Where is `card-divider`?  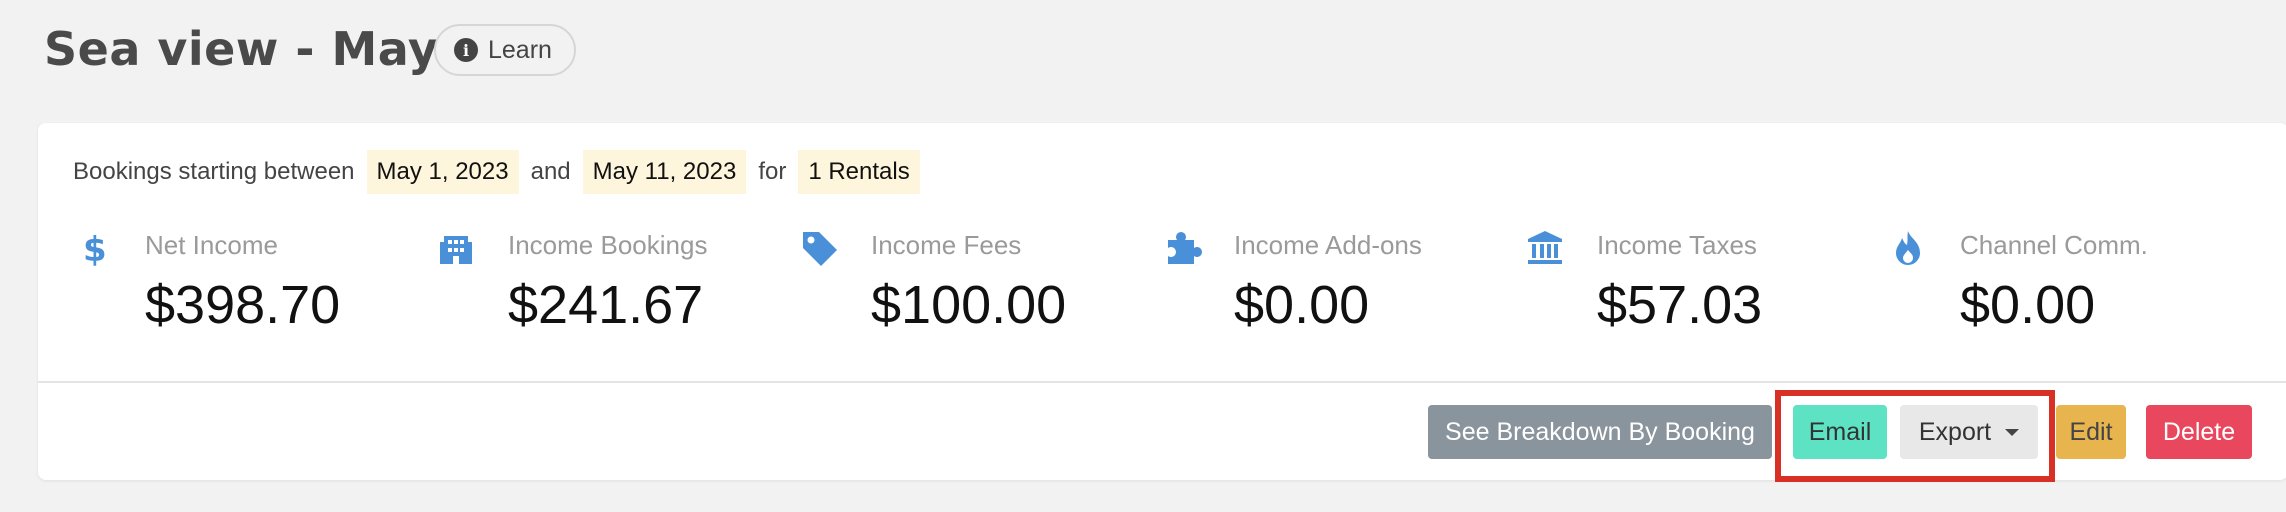
card-divider is located at coordinates (1162, 382).